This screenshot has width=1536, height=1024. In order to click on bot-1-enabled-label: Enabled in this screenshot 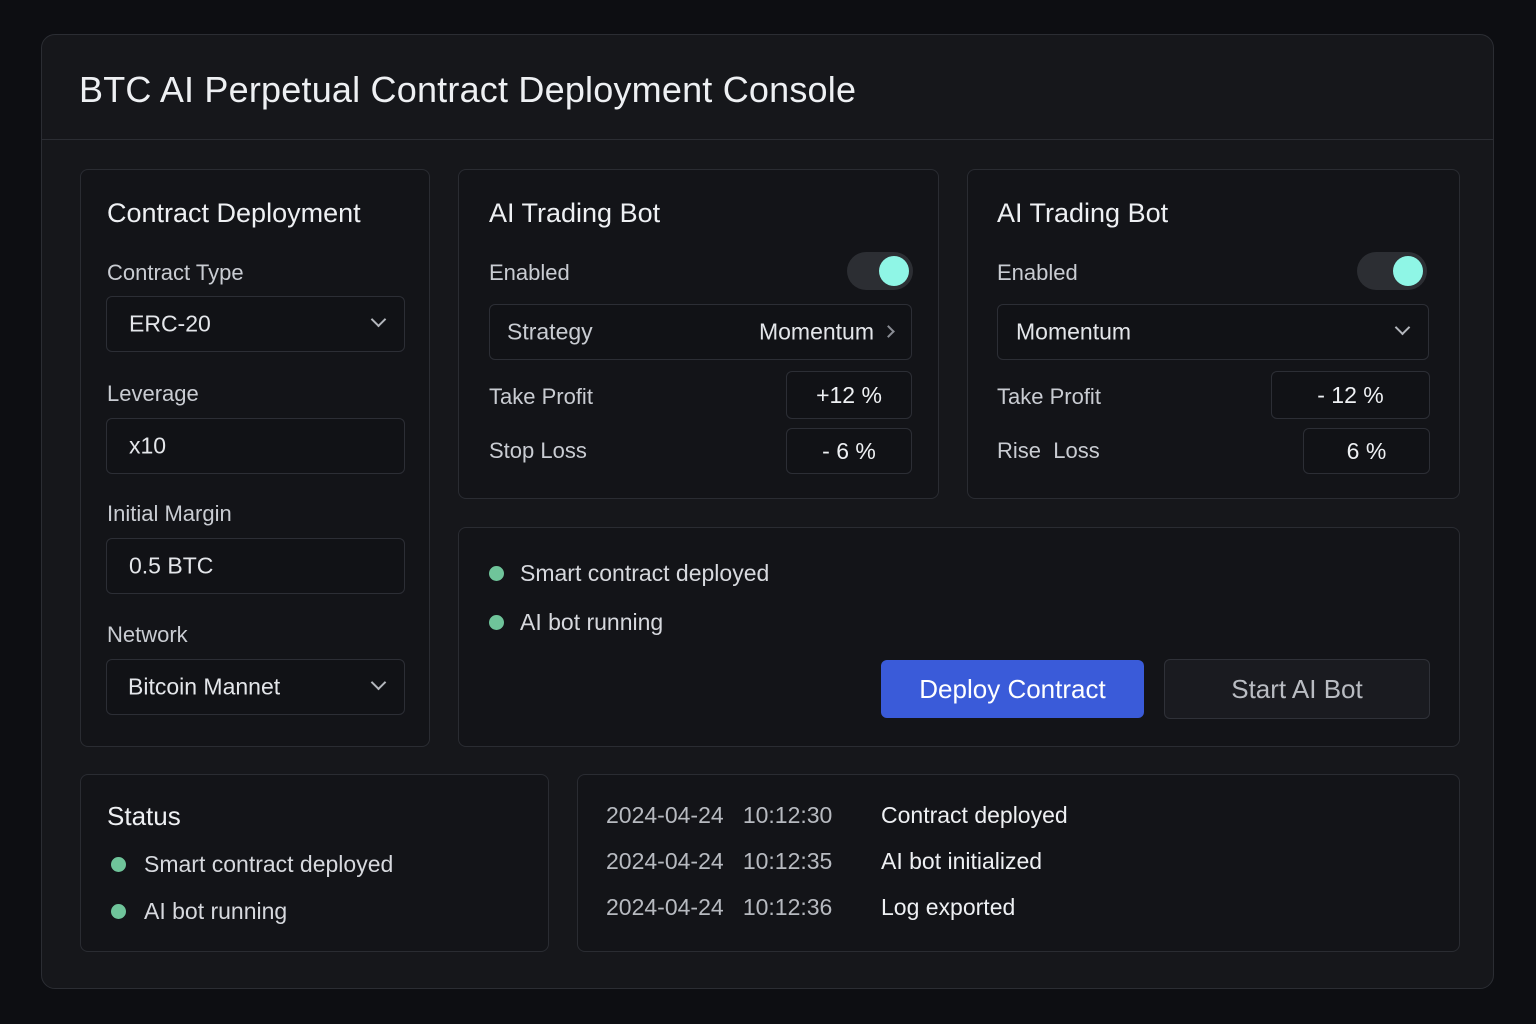, I will do `click(529, 272)`.